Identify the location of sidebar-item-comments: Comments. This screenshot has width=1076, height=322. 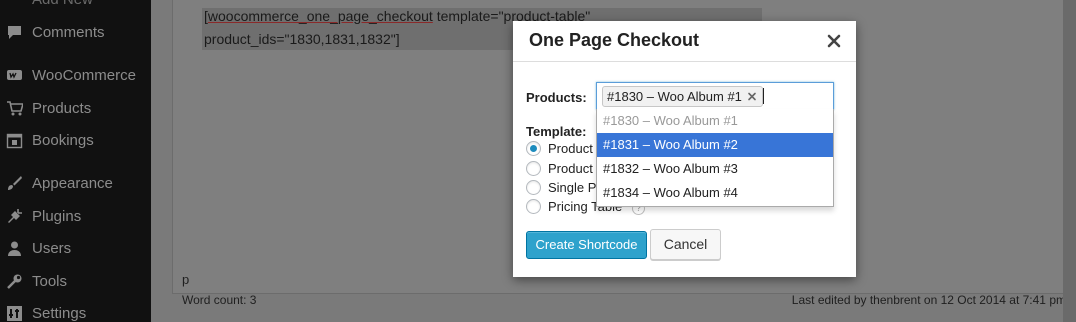
(75, 33).